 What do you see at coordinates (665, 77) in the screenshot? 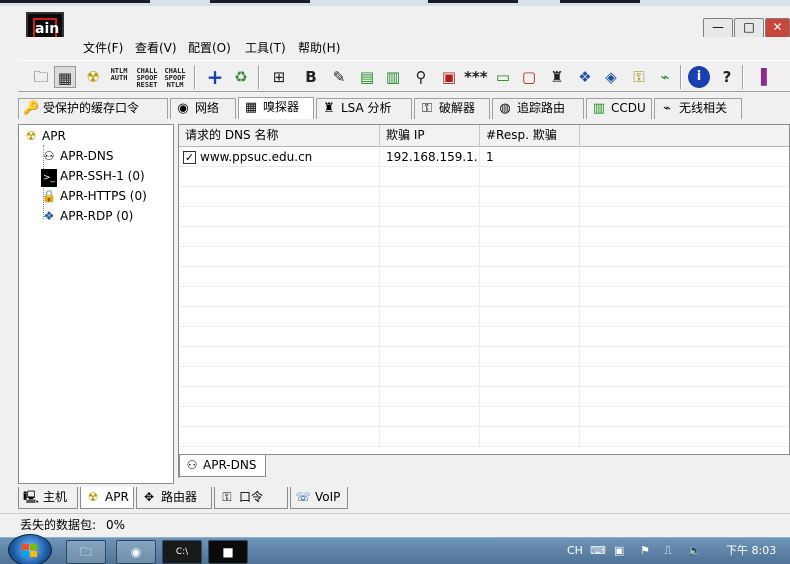
I see `wireless-scanner-icon: ⌁` at bounding box center [665, 77].